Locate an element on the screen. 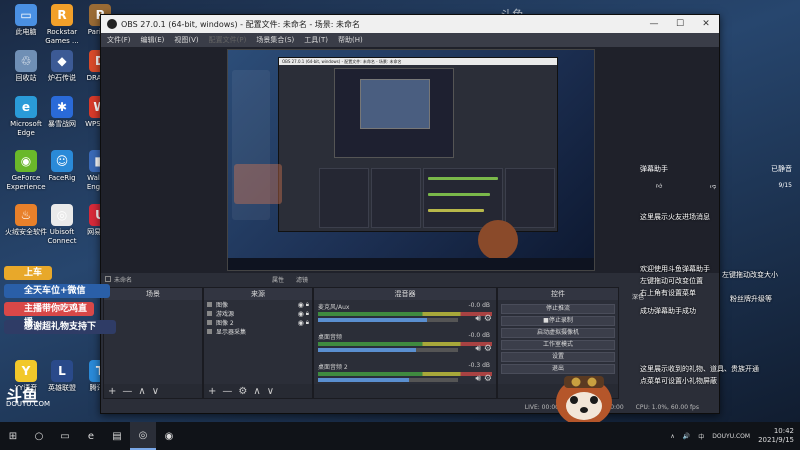 The image size is (800, 450). menu-profile: 配置文件(P) is located at coordinates (228, 40).